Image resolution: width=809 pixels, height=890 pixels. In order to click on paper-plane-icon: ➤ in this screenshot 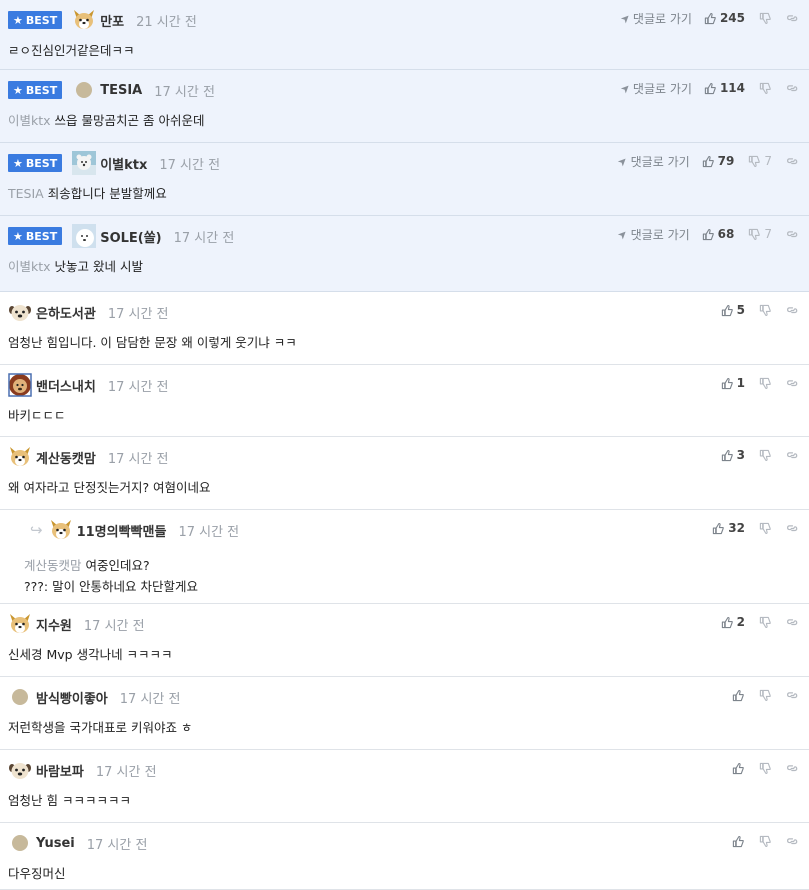, I will do `click(625, 18)`.